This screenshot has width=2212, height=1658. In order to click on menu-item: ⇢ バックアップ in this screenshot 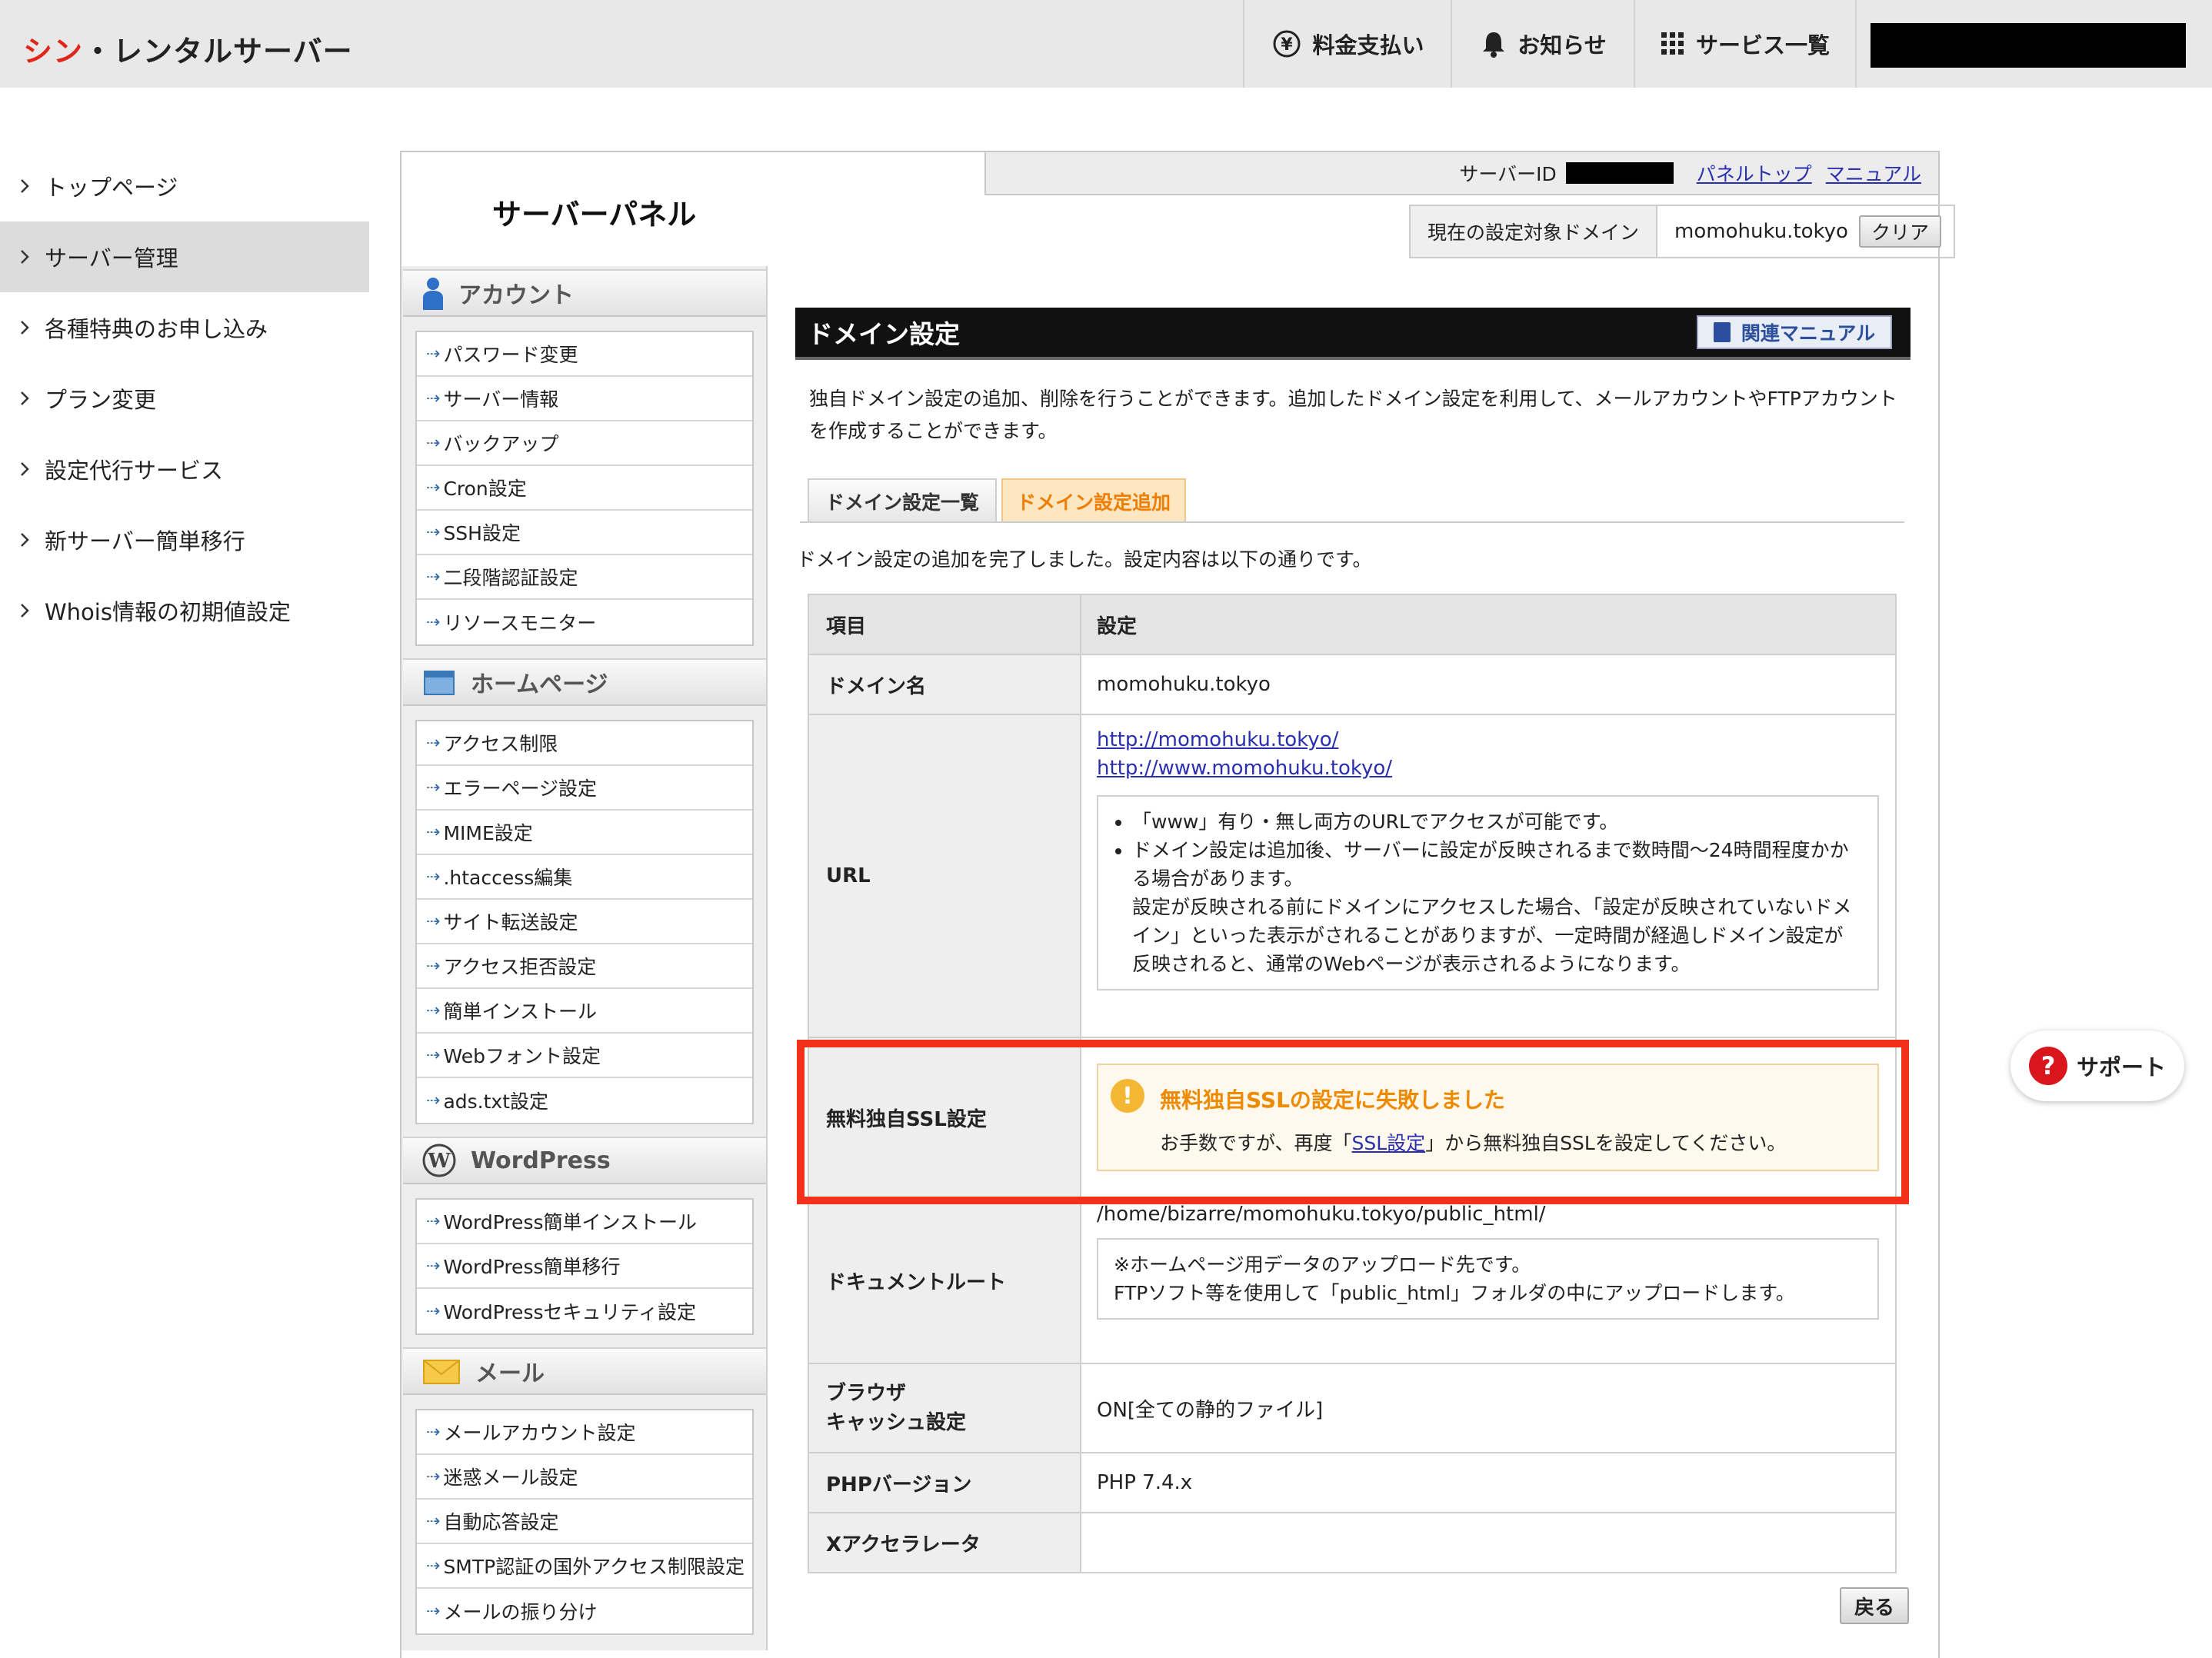, I will do `click(584, 443)`.